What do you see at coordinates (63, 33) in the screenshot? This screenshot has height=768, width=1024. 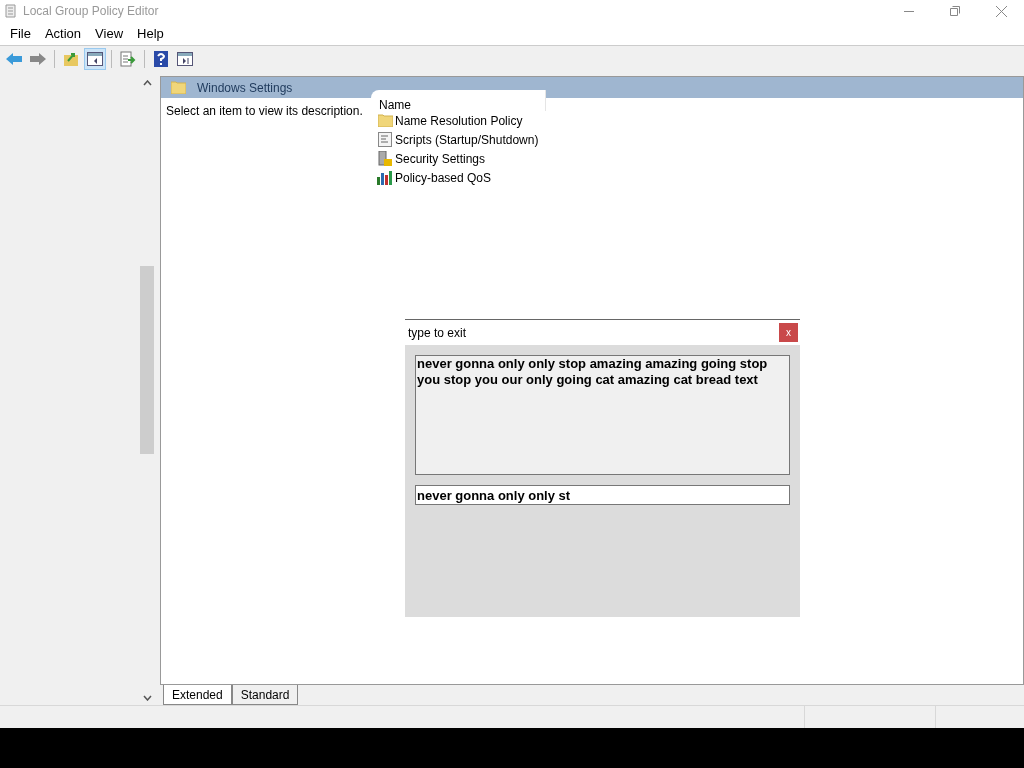 I see `menu-item: Action` at bounding box center [63, 33].